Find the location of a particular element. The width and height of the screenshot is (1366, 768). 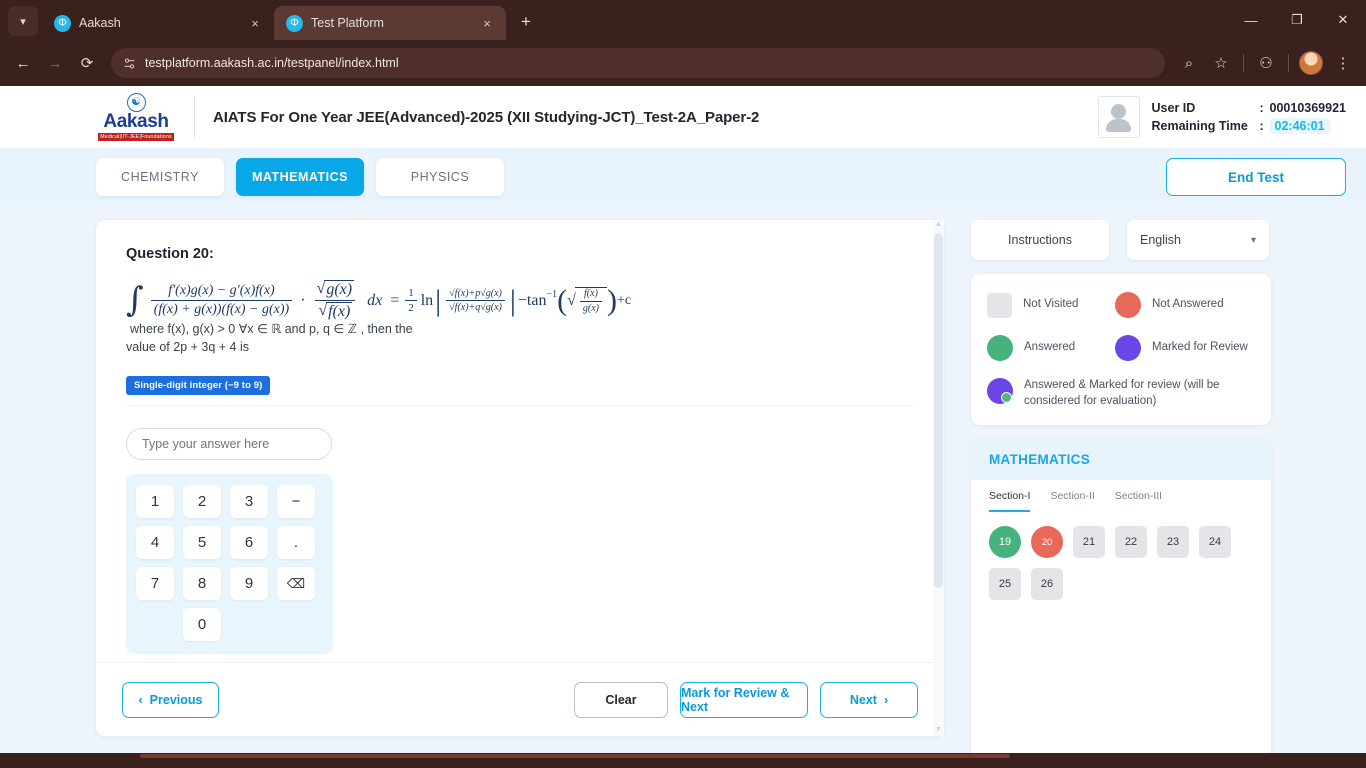

bookmark-star-icon: ☆ is located at coordinates (1221, 63).